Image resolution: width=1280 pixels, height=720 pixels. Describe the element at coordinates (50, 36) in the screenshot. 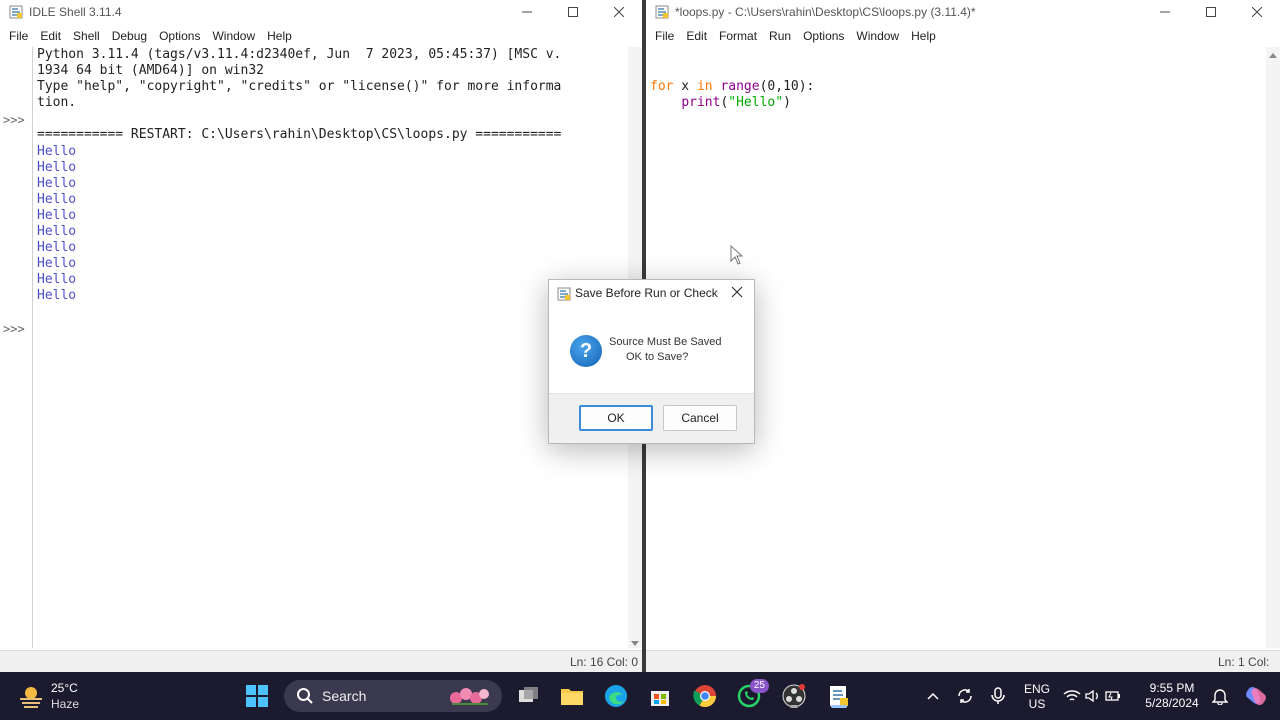

I see `shell-menu-edit: Edit` at that location.